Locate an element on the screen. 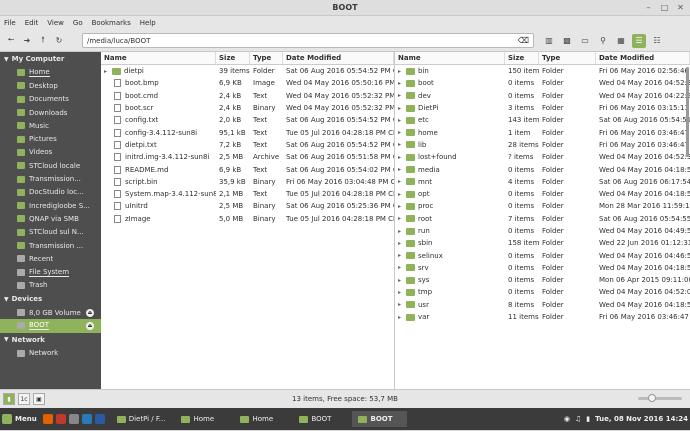 The width and height of the screenshot is (690, 431). forward-icon: ➜ is located at coordinates (27, 41).